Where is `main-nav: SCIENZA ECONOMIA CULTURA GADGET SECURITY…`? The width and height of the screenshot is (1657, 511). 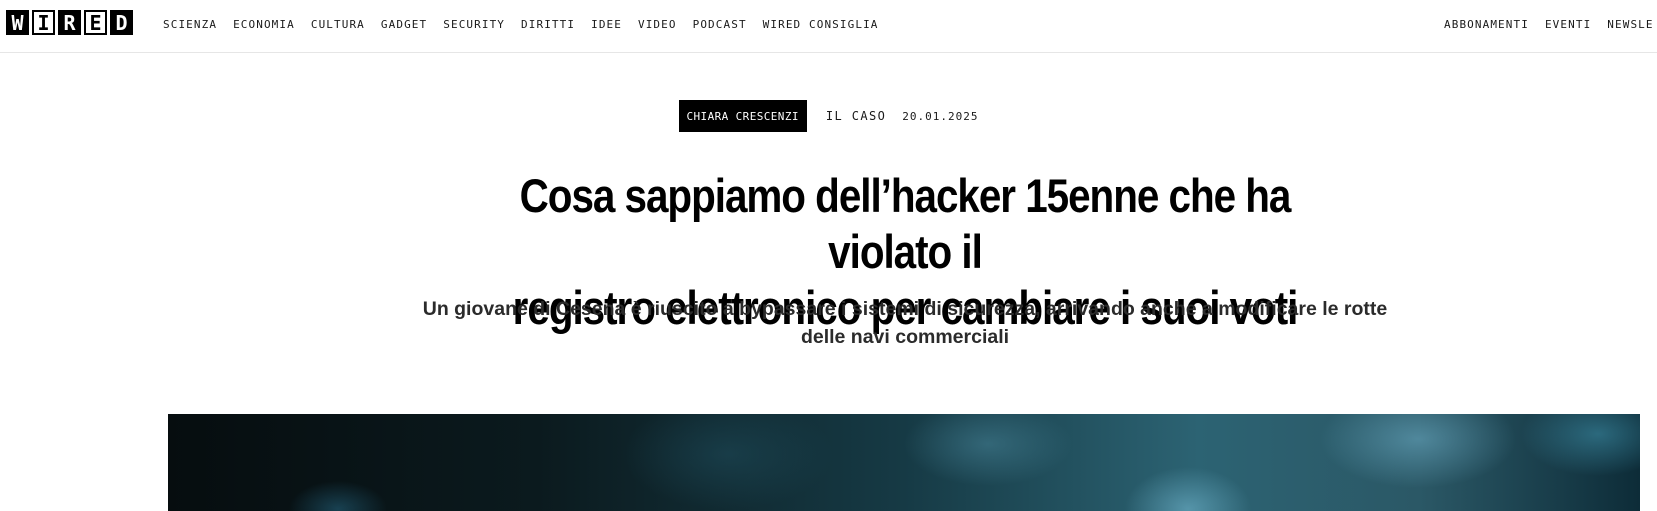 main-nav: SCIENZA ECONOMIA CULTURA GADGET SECURITY… is located at coordinates (521, 24).